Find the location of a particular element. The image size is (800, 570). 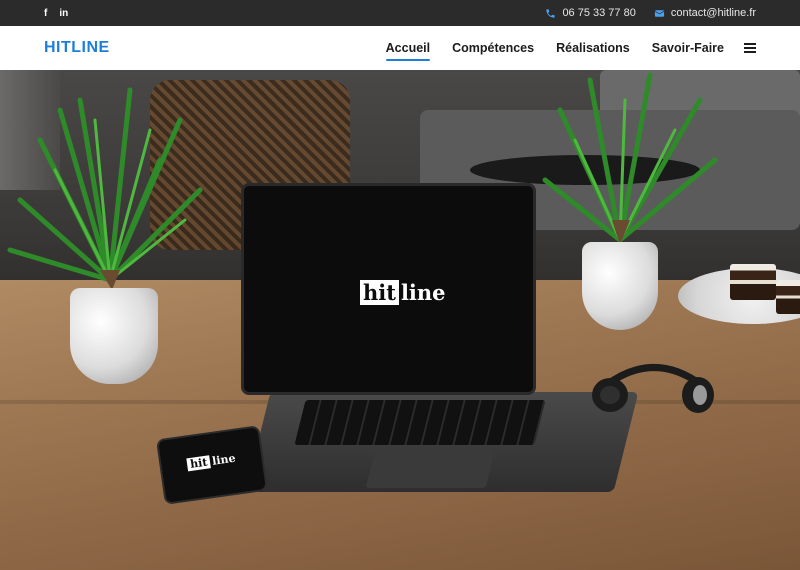

right-plant-pot is located at coordinates (620, 286).